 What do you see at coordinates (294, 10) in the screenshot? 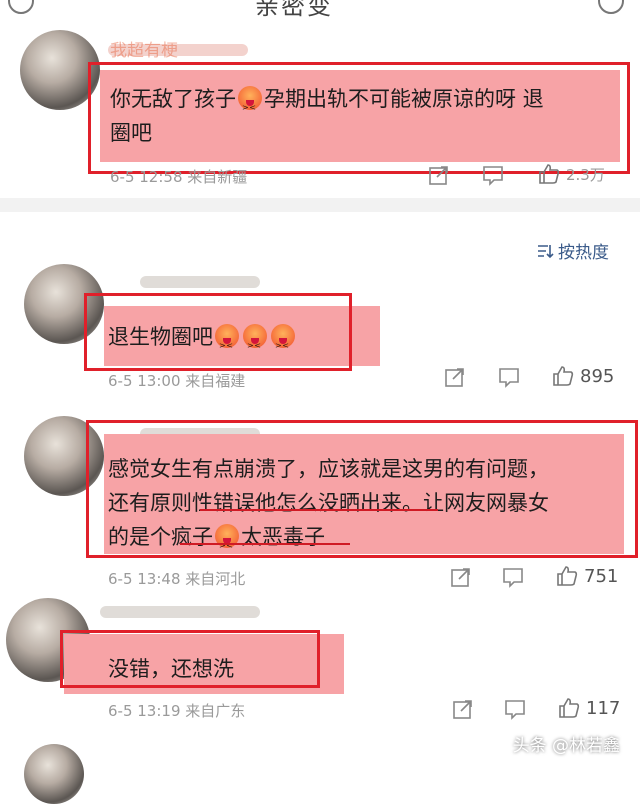
I see `page-title: 亲密变` at bounding box center [294, 10].